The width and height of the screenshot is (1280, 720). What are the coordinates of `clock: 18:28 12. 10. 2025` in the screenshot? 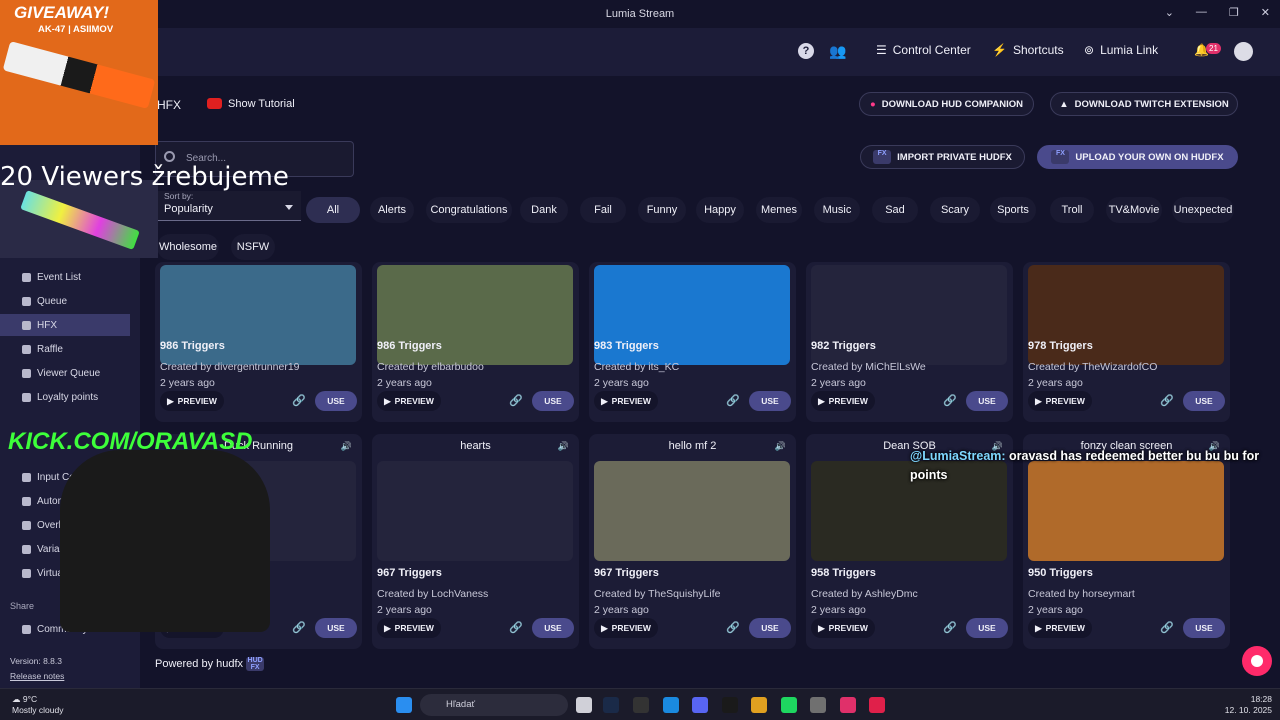 It's located at (1248, 705).